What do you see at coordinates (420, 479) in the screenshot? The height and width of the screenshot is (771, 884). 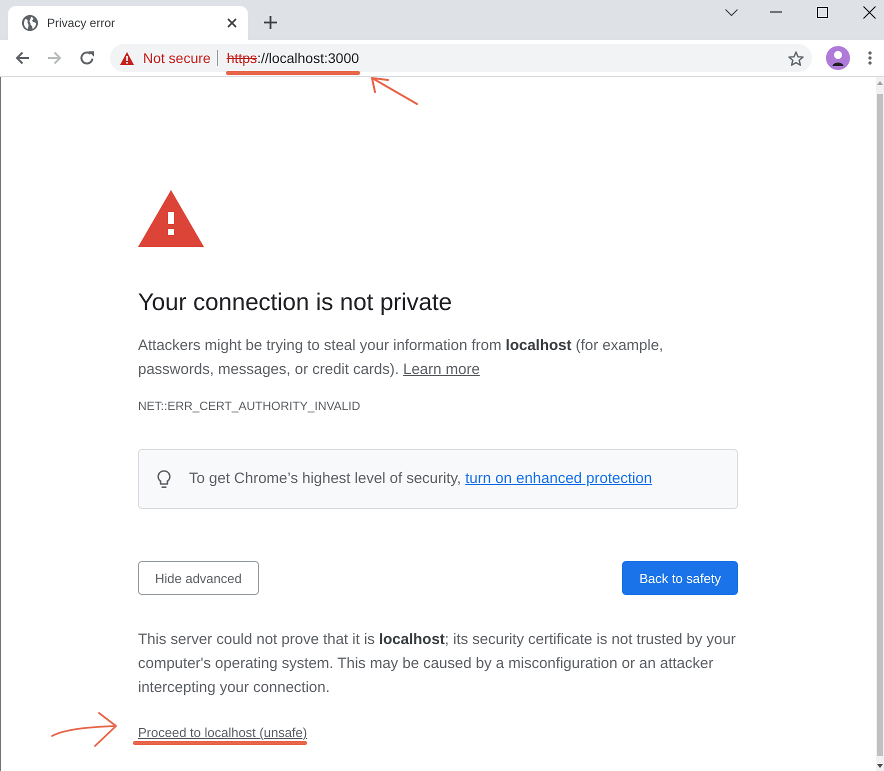 I see `promo-text: To get Chrome’s highest level of security, turn on enhanced protection` at bounding box center [420, 479].